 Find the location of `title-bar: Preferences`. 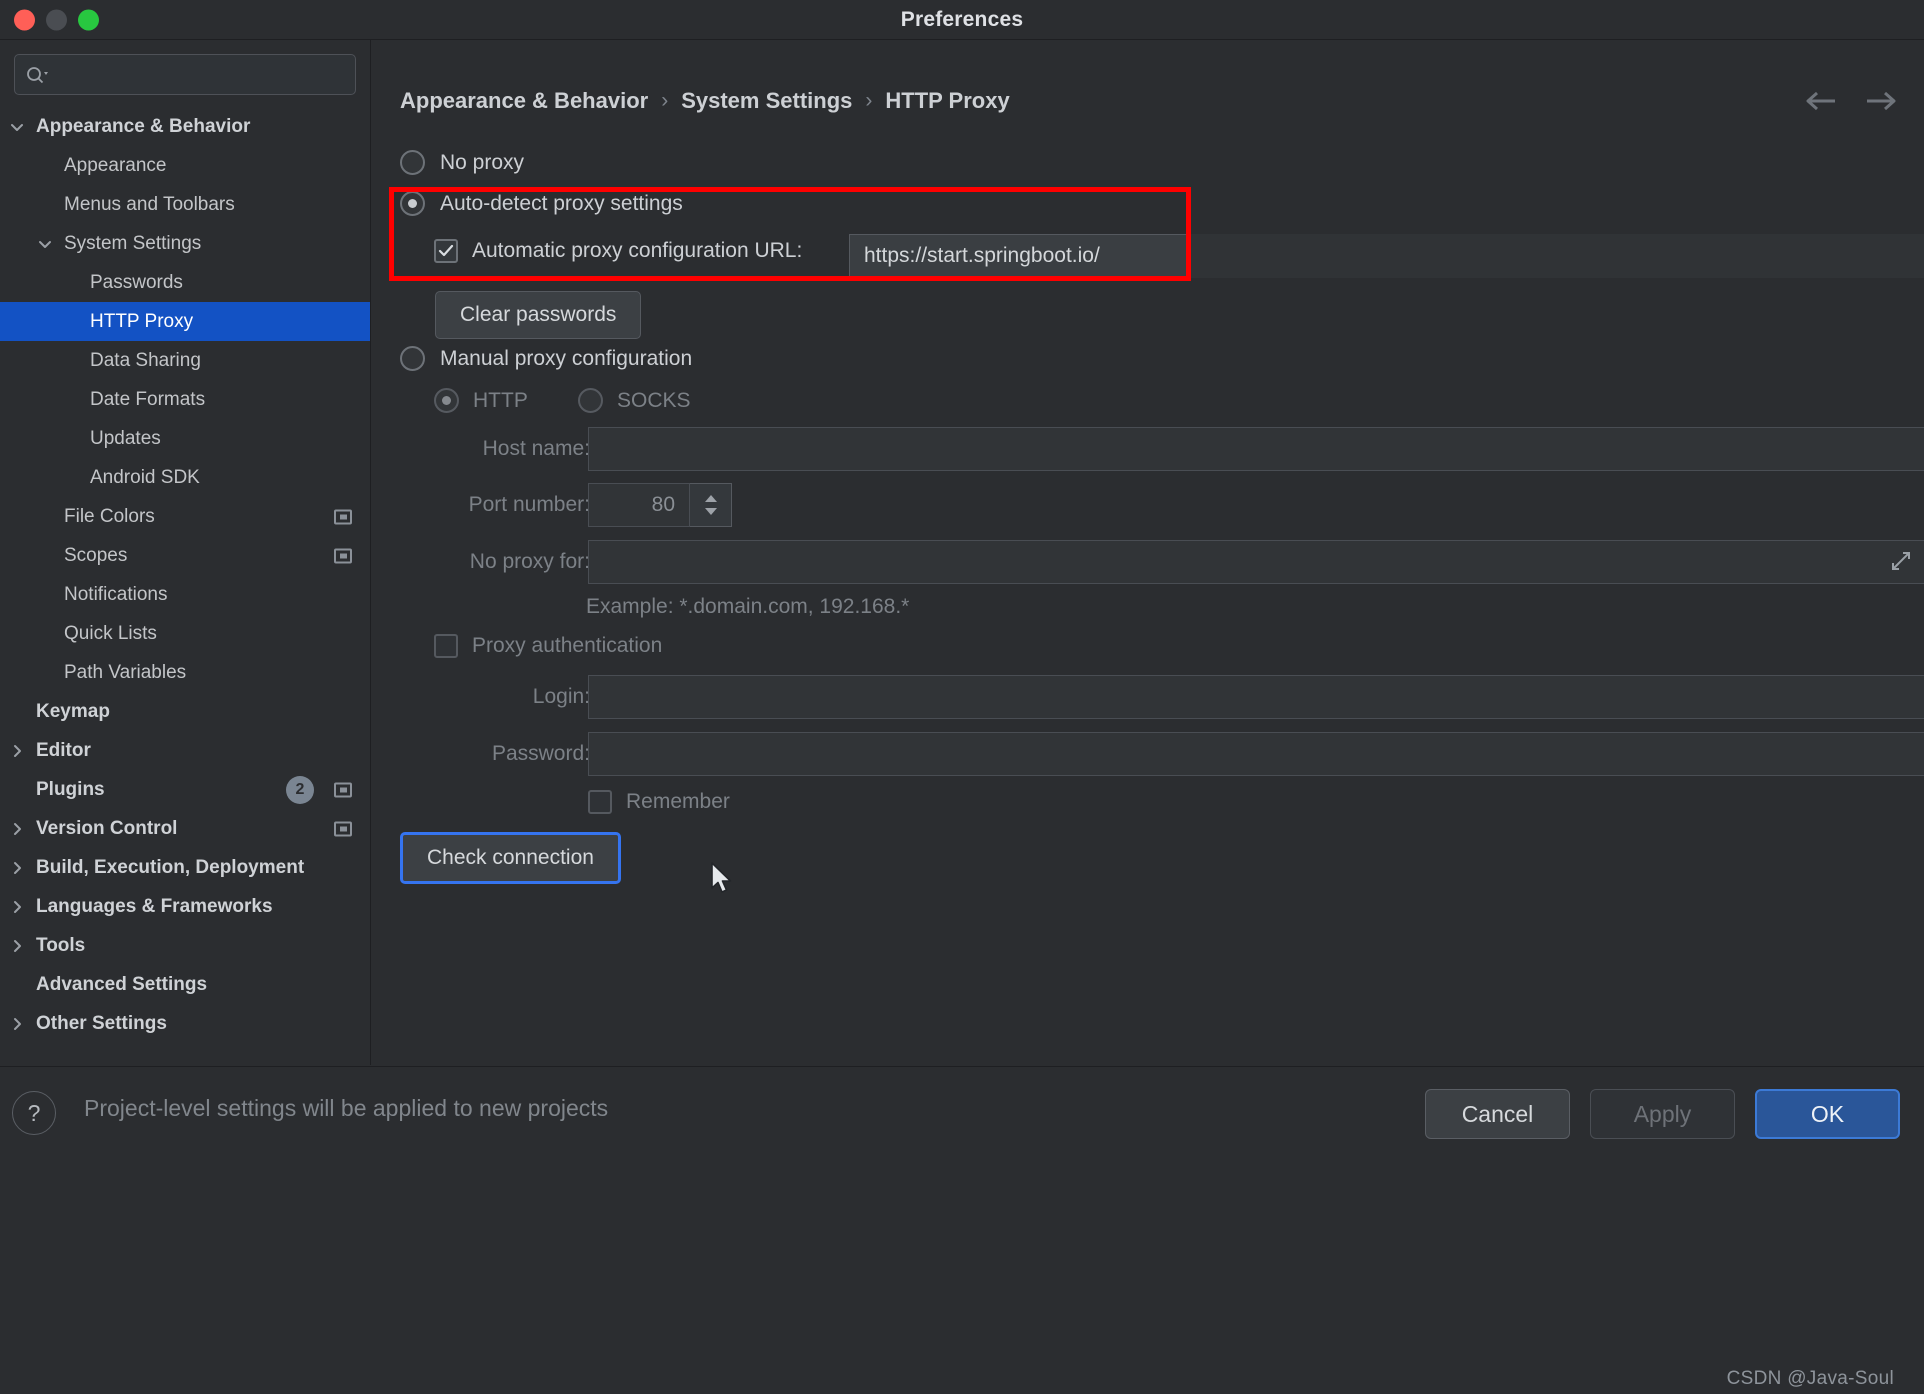

title-bar: Preferences is located at coordinates (962, 20).